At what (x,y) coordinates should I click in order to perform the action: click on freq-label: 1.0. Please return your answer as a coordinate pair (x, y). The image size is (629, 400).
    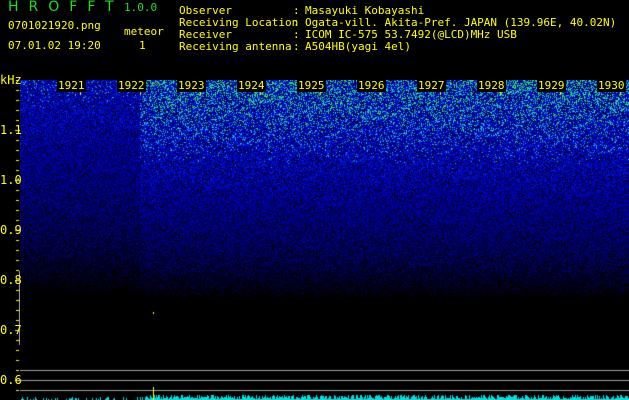
    Looking at the image, I should click on (11, 180).